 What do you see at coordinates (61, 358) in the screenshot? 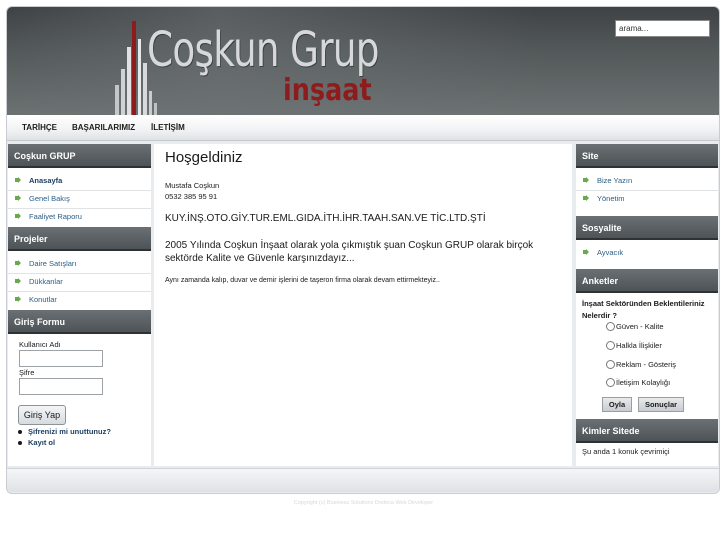
I see `username-field` at bounding box center [61, 358].